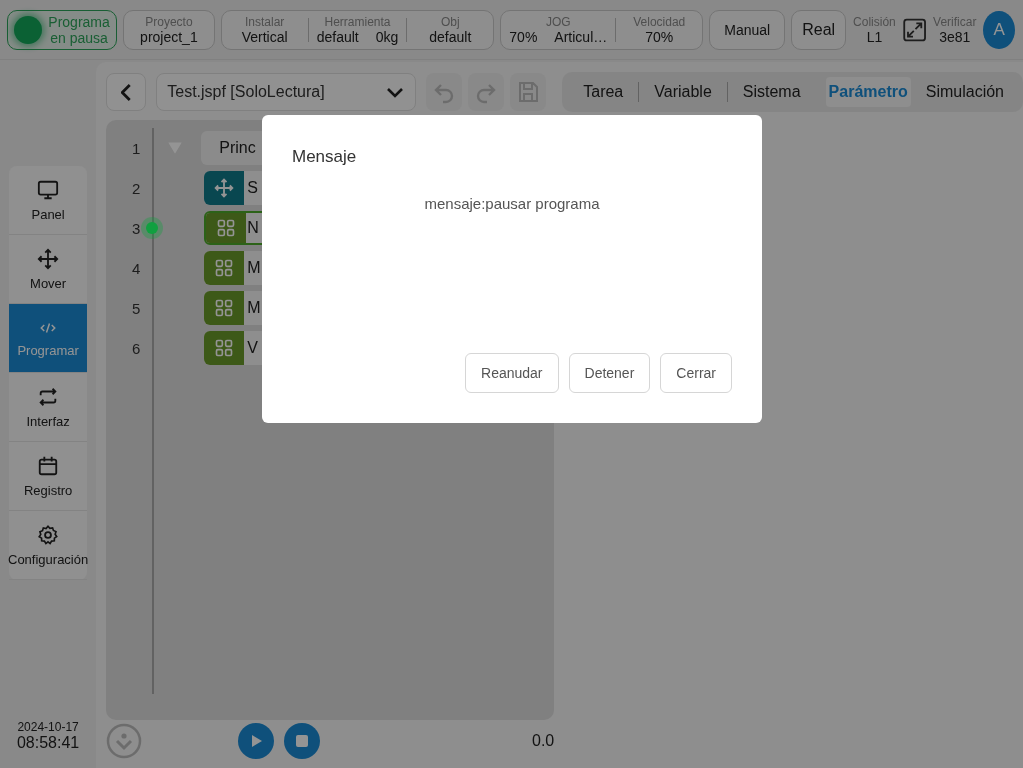 Image resolution: width=1023 pixels, height=768 pixels. I want to click on nav-item: Configuración, so click(48, 545).